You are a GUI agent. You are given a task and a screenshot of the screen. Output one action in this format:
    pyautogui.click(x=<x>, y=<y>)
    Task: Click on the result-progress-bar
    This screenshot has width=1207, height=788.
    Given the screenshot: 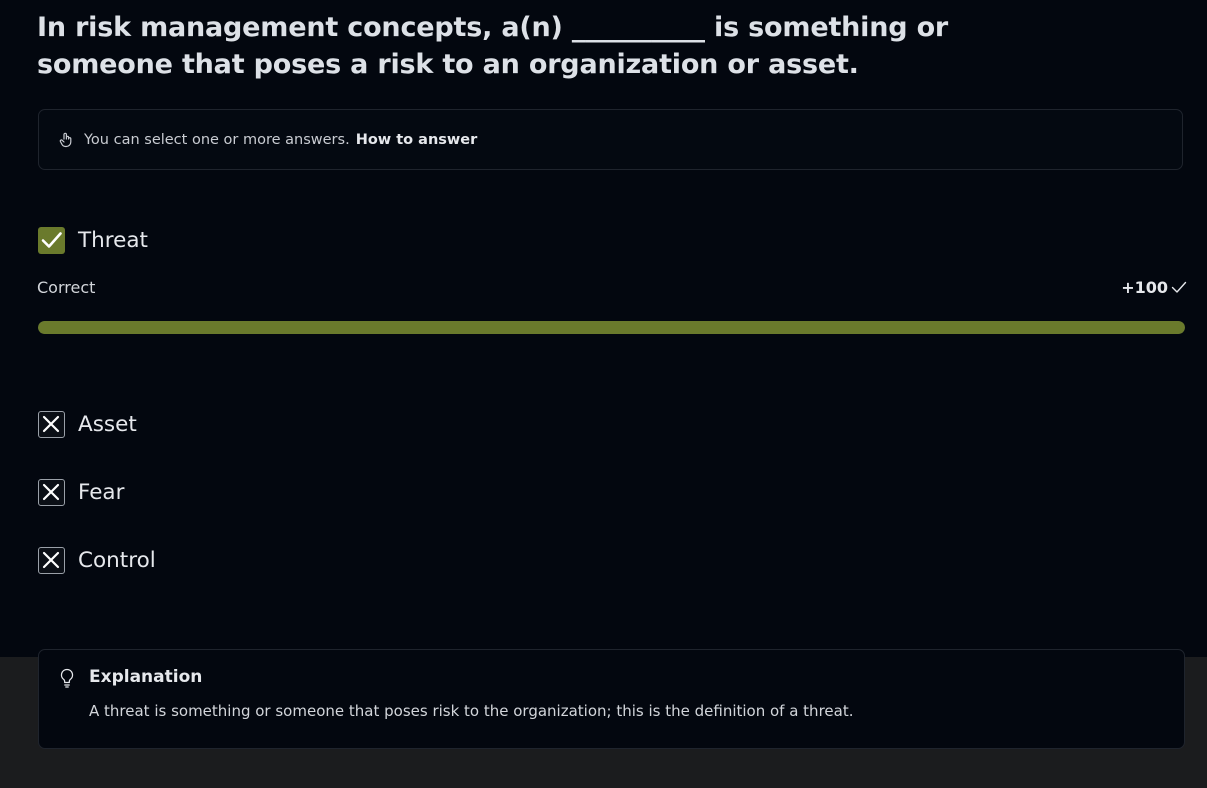 What is the action you would take?
    pyautogui.click(x=611, y=327)
    